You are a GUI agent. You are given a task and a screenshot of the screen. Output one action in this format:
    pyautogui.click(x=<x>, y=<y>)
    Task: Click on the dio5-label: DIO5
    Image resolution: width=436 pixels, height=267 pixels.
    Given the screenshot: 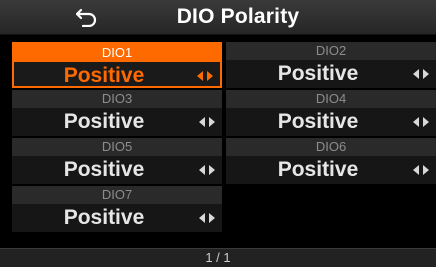 What is the action you would take?
    pyautogui.click(x=117, y=147)
    